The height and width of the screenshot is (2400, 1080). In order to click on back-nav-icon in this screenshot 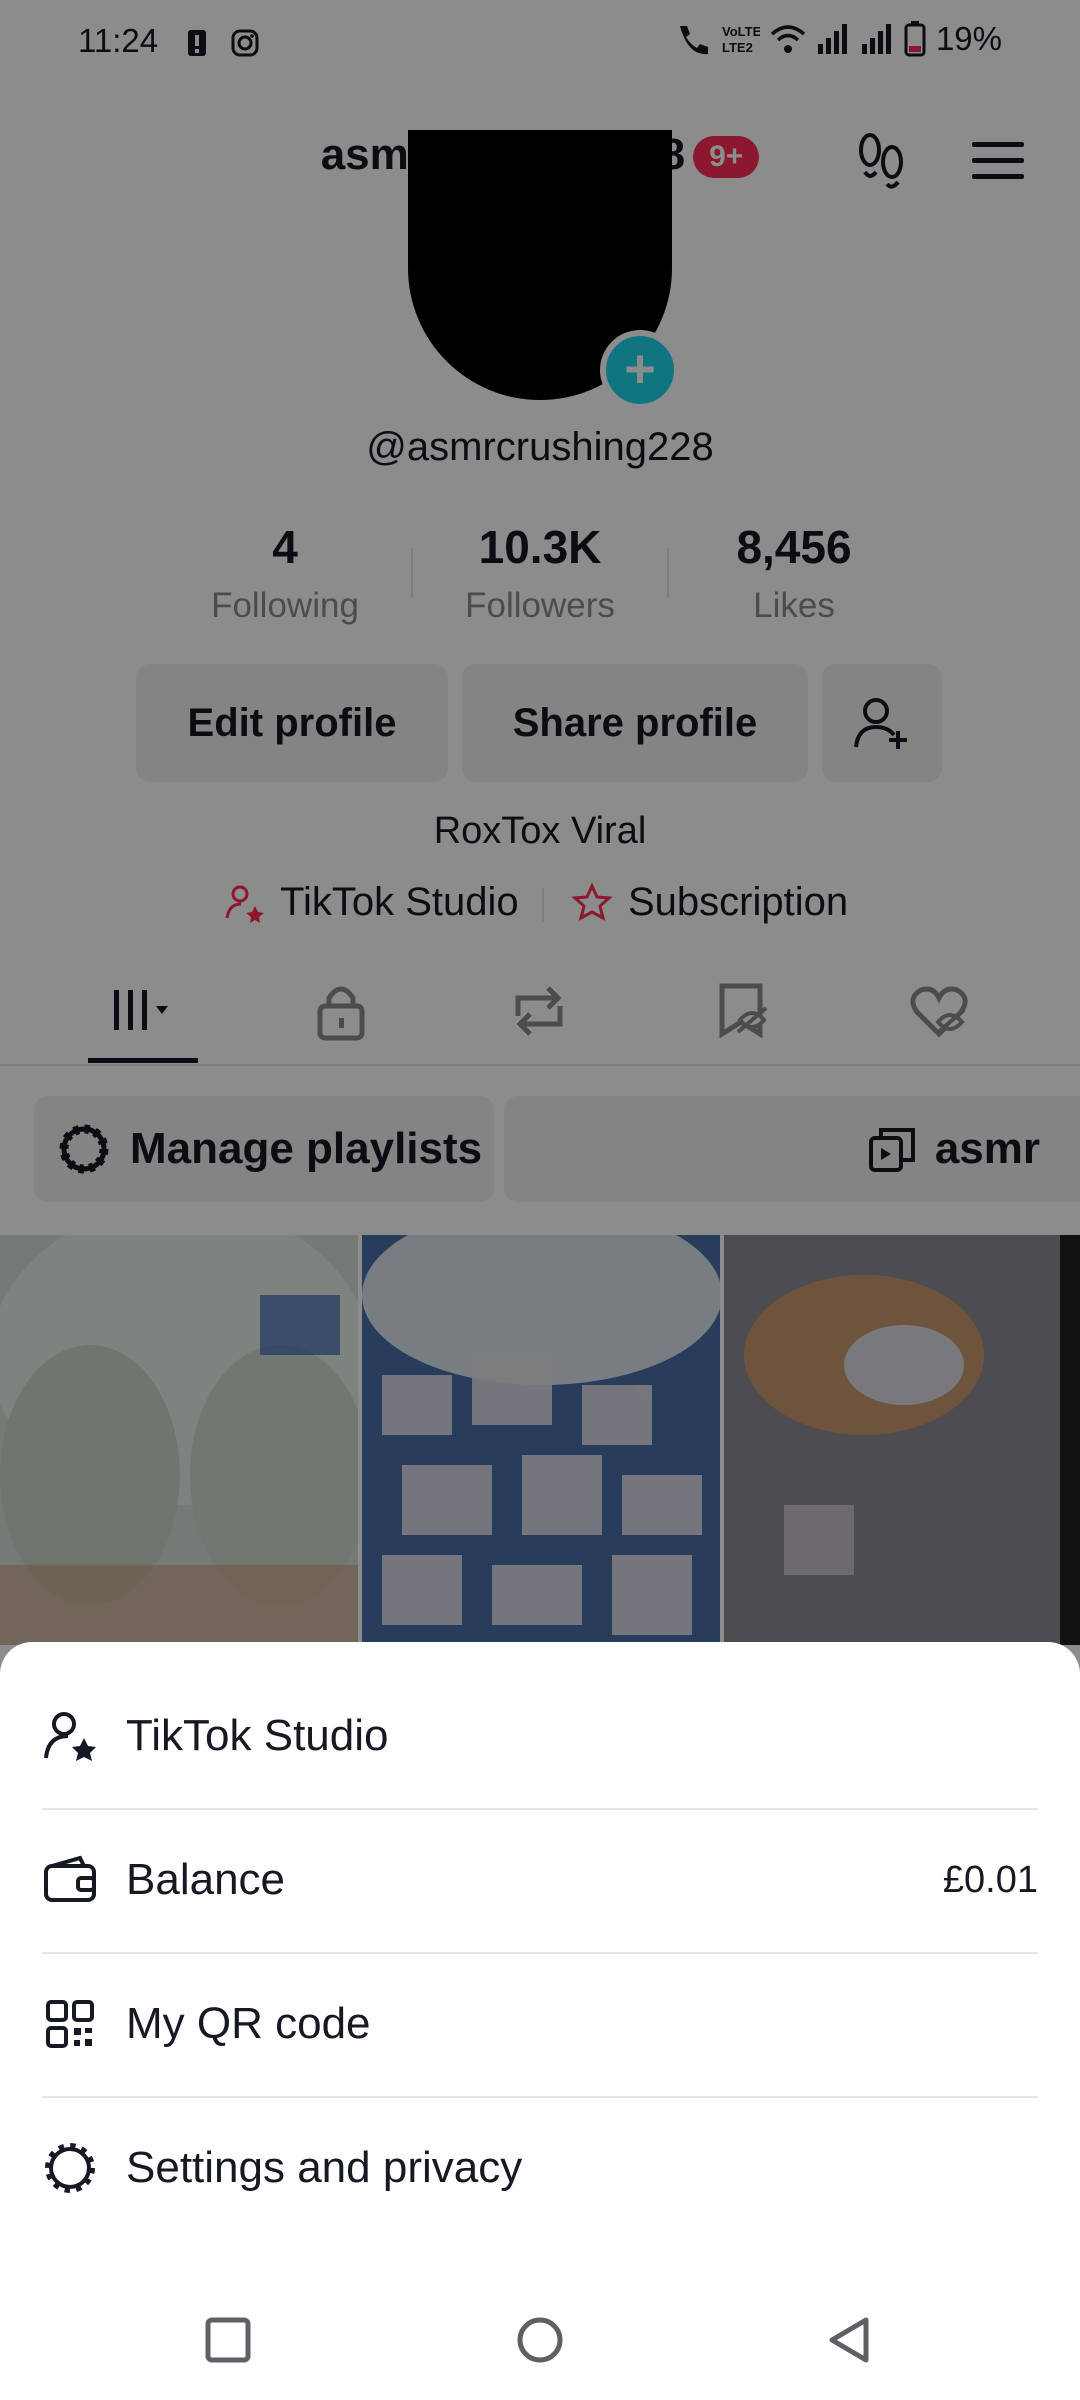, I will do `click(850, 2340)`.